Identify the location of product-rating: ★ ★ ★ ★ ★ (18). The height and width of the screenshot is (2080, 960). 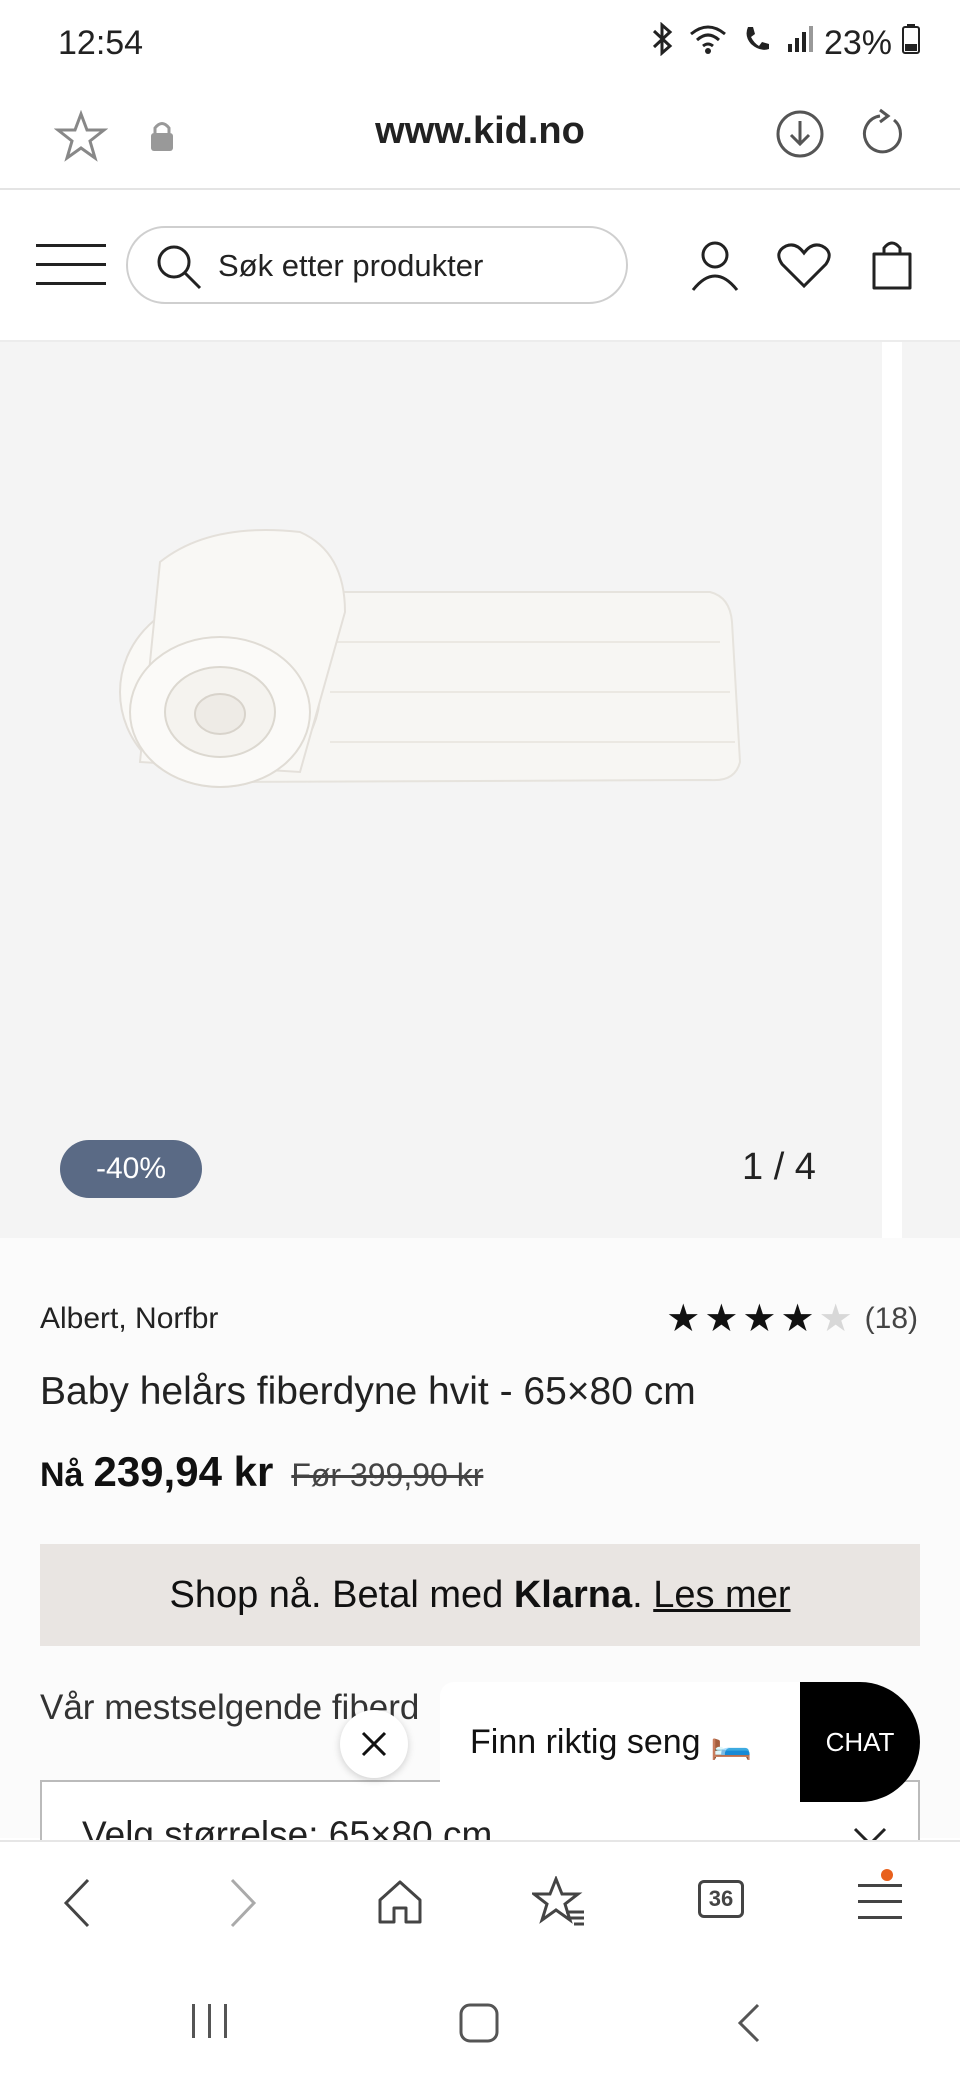
(792, 1319).